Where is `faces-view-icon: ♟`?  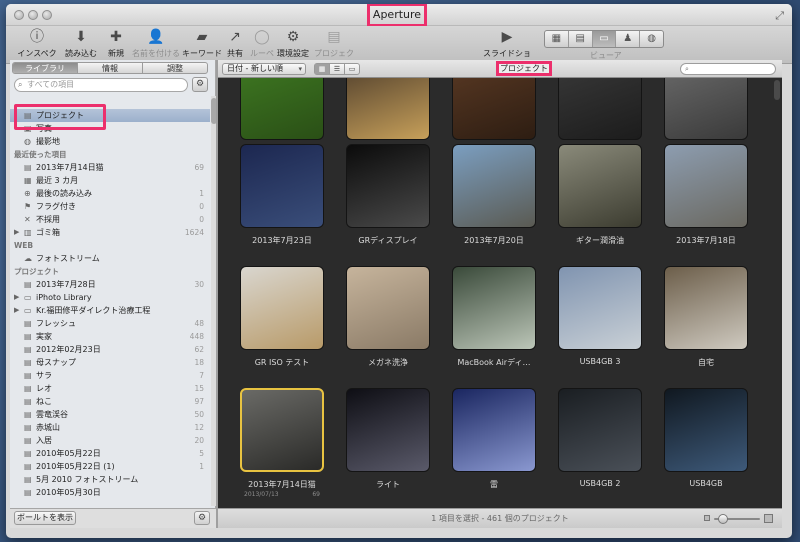
faces-view-icon: ♟ is located at coordinates (628, 39).